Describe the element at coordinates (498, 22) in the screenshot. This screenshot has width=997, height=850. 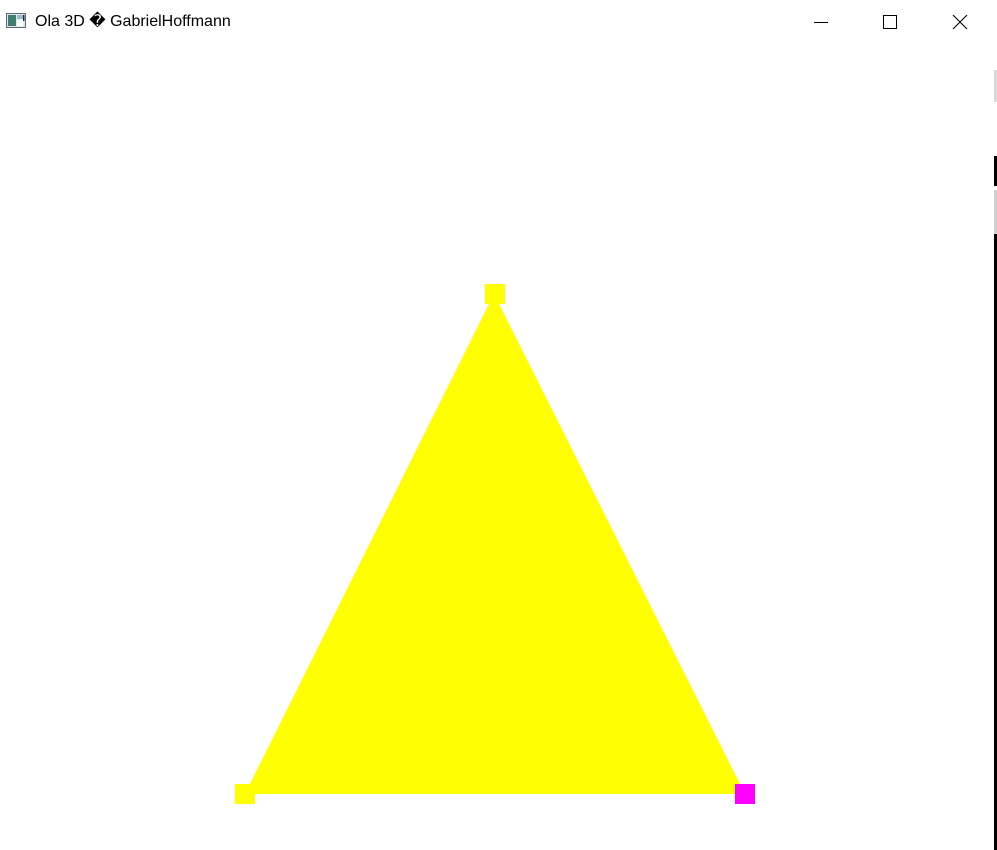
I see `title-bar: Ola 3D � GabrielHoffmann` at that location.